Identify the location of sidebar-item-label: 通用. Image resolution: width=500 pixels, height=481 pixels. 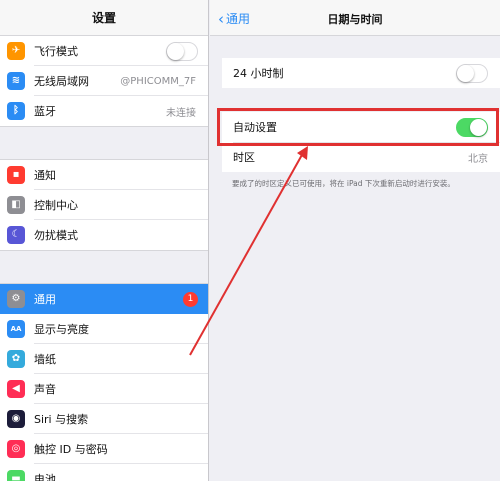
(45, 299).